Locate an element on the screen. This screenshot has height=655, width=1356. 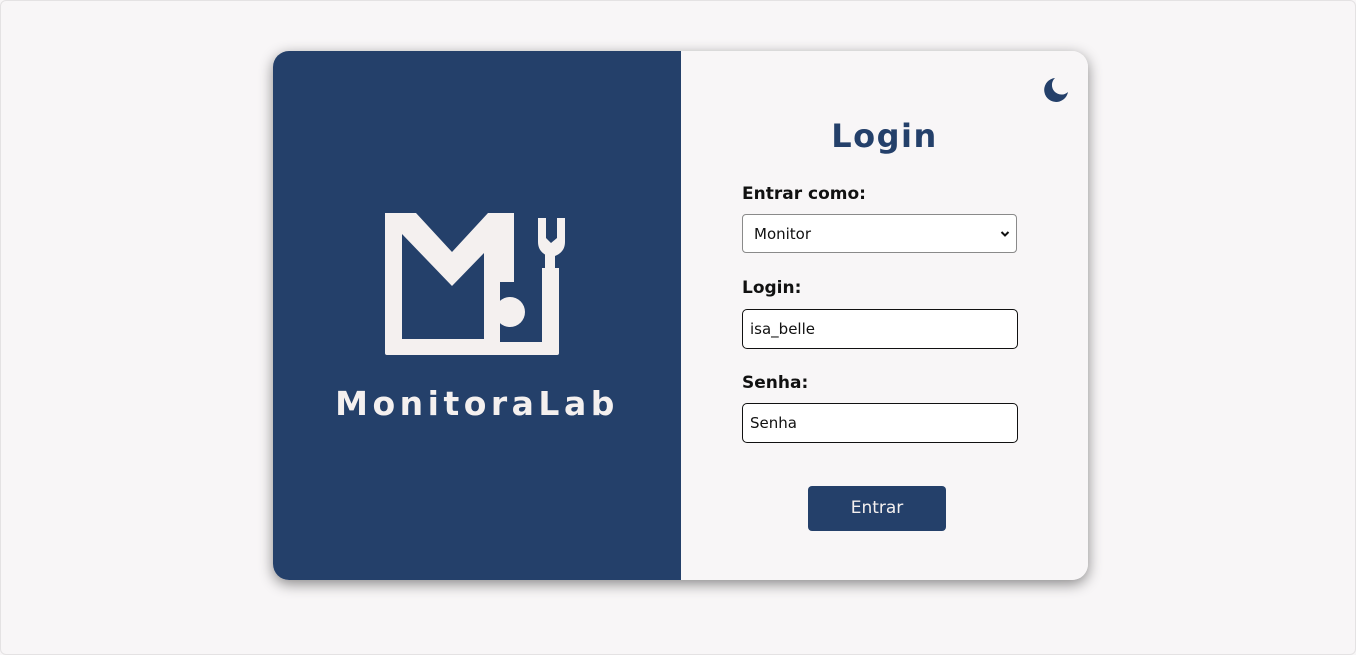
submit-button: Entrar is located at coordinates (877, 508).